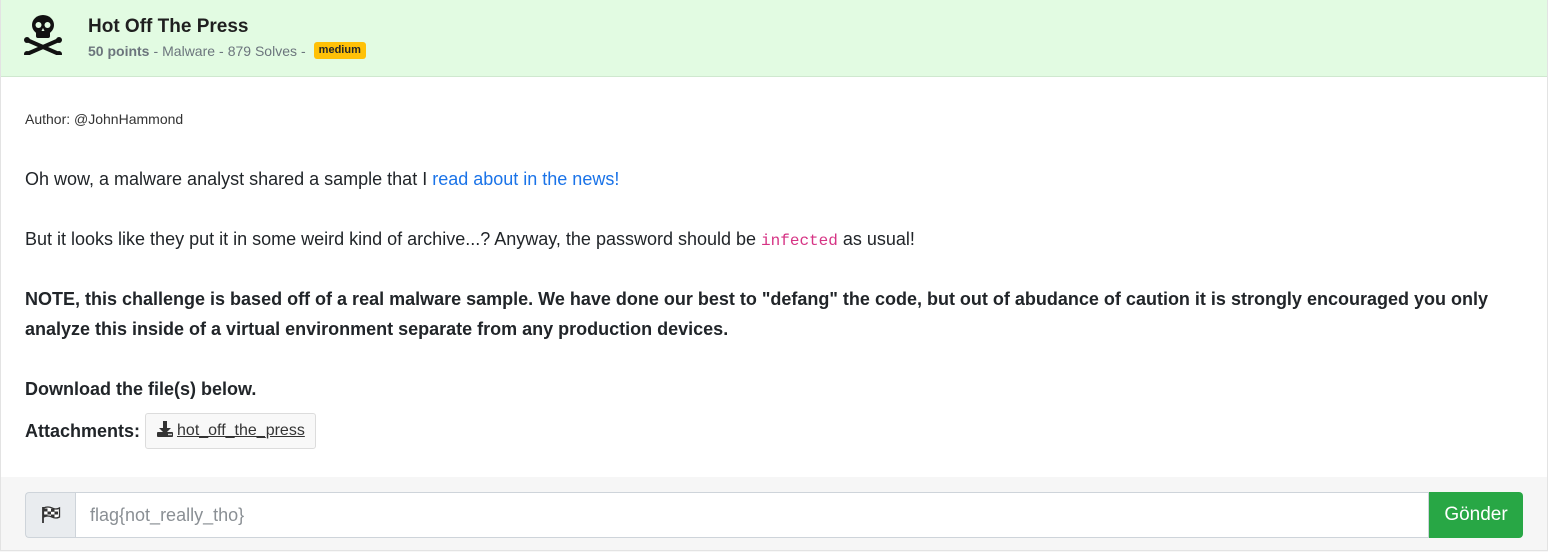  Describe the element at coordinates (799, 241) in the screenshot. I see `password-code: infected` at that location.